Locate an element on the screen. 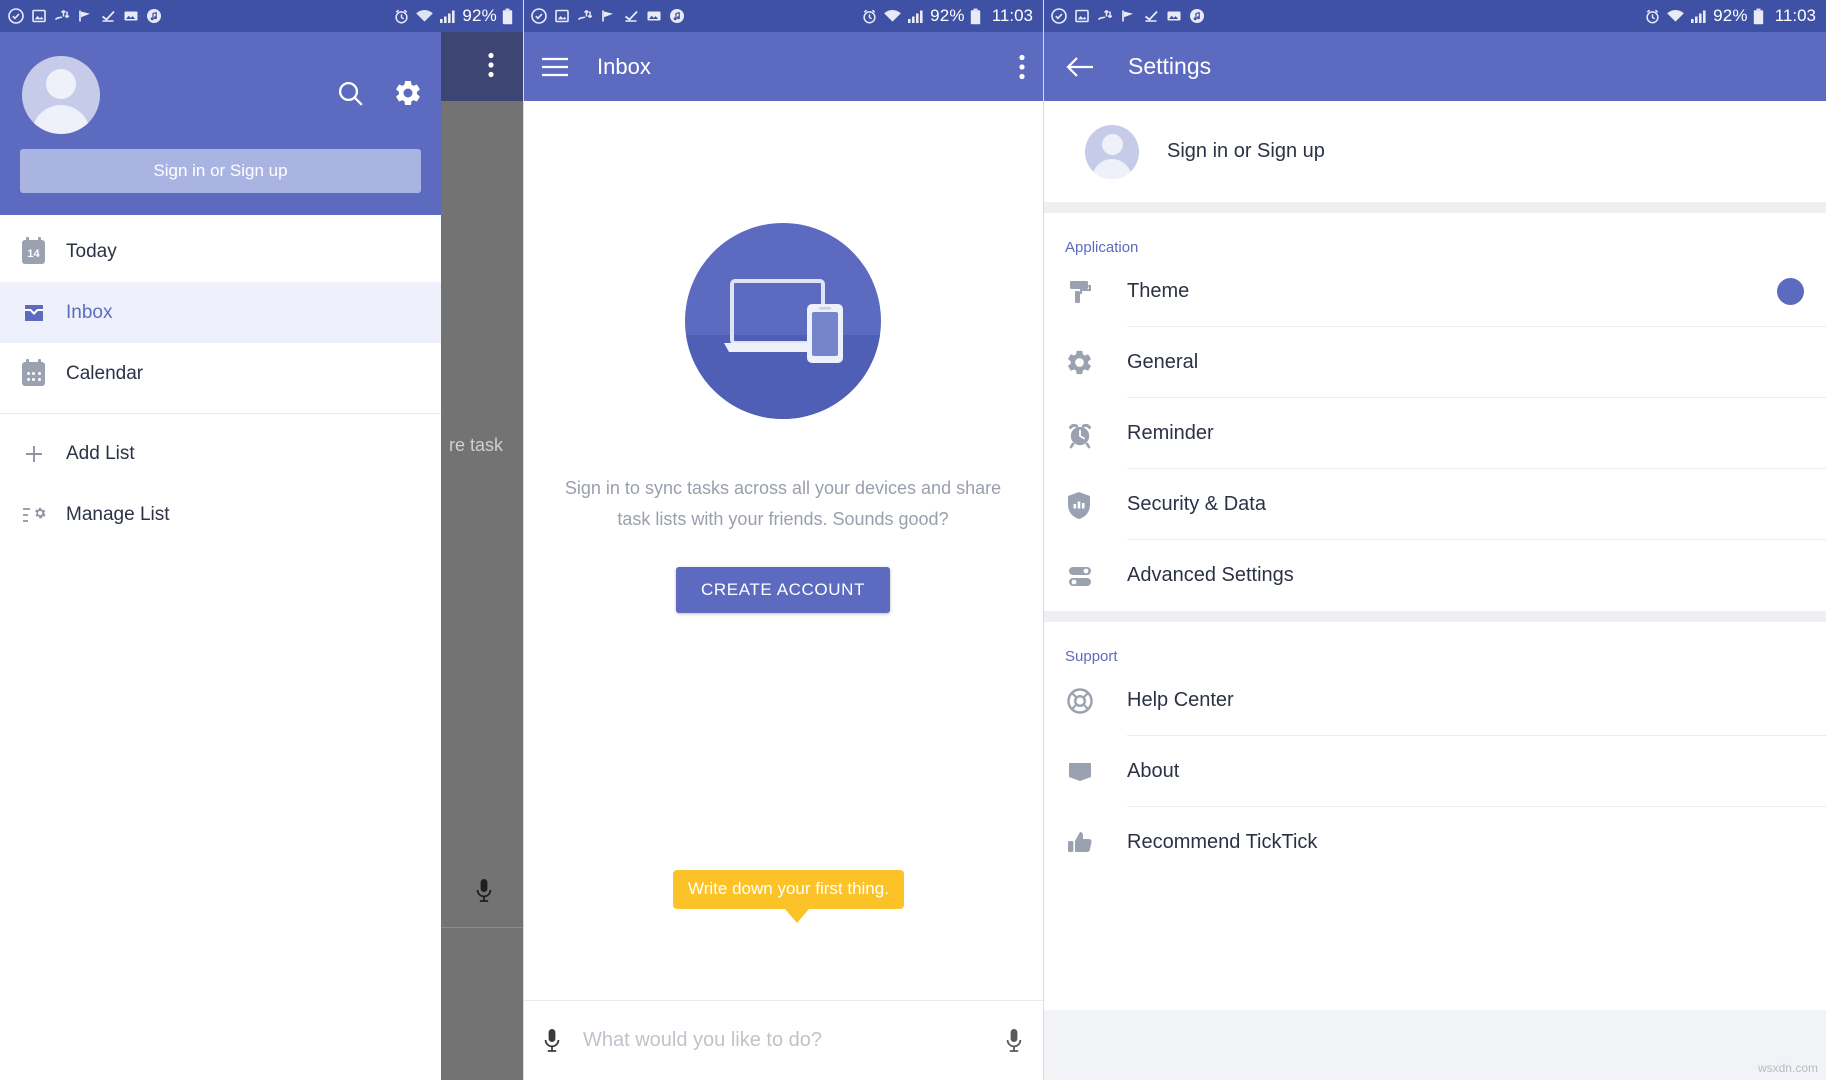 This screenshot has width=1826, height=1080. settings-item-label: Reminder is located at coordinates (1170, 433).